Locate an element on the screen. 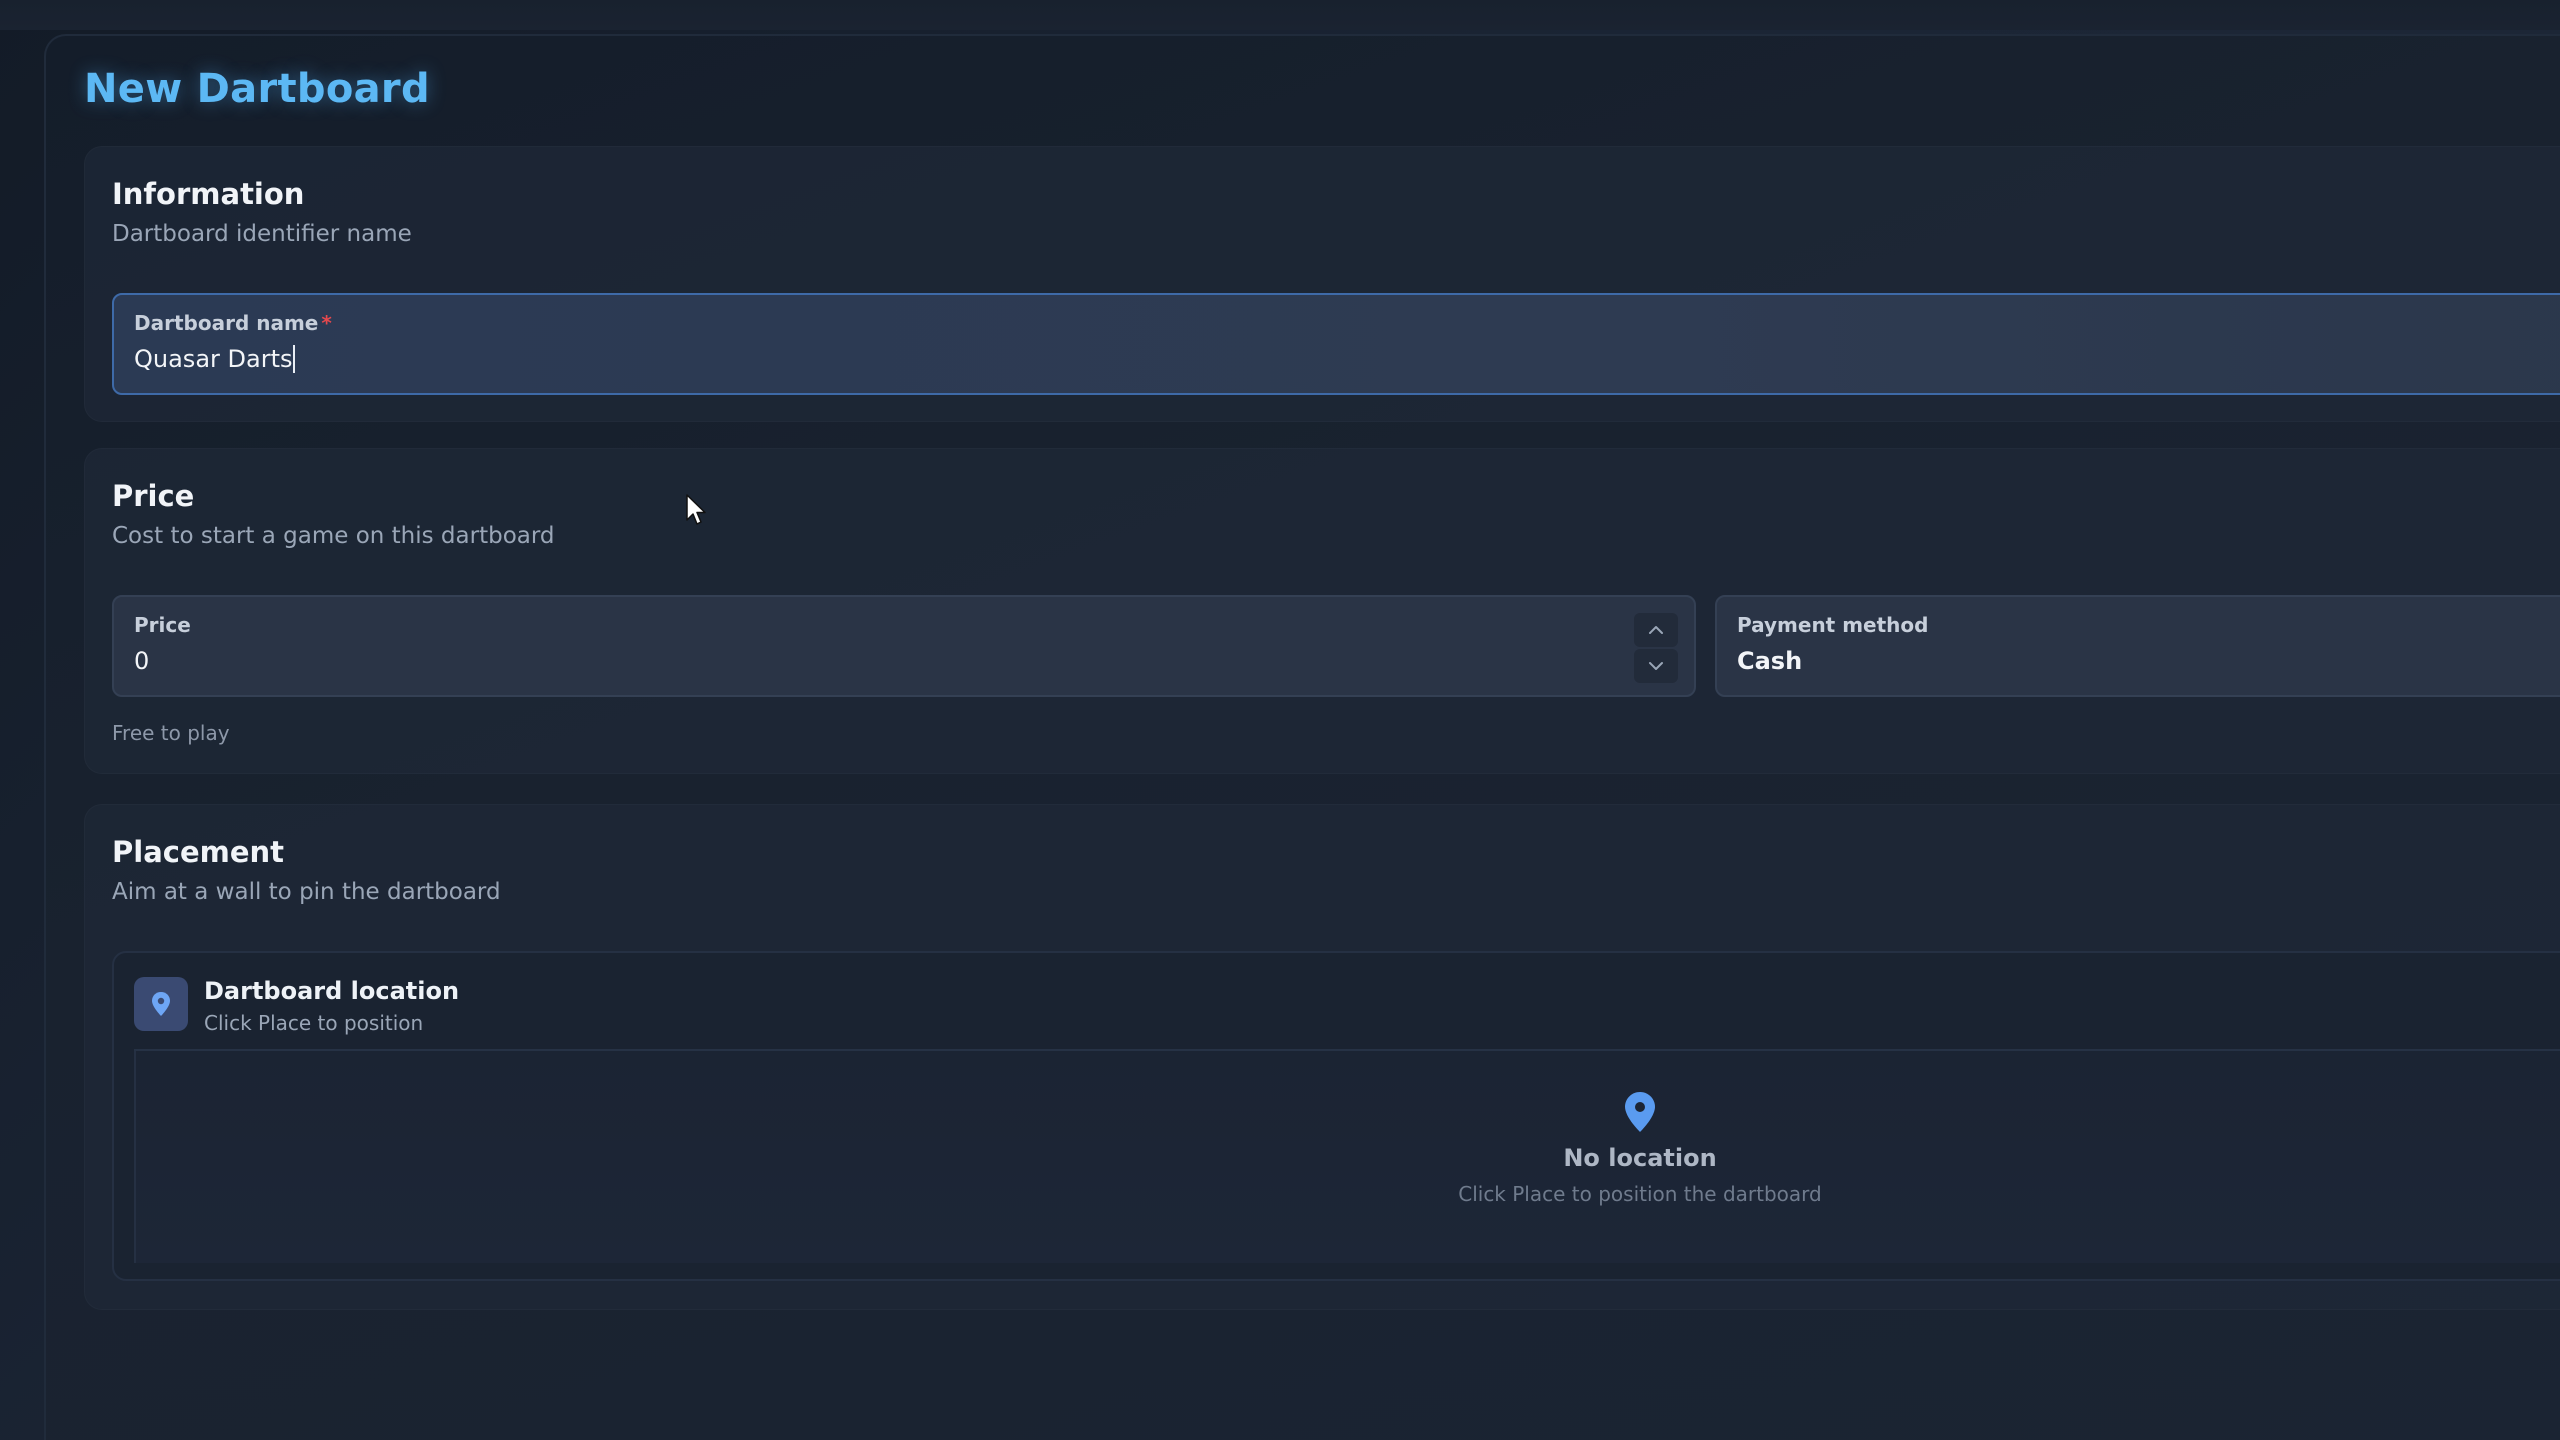 This screenshot has height=1440, width=2560. dartboard-name-value: Quasar Darts is located at coordinates (213, 359).